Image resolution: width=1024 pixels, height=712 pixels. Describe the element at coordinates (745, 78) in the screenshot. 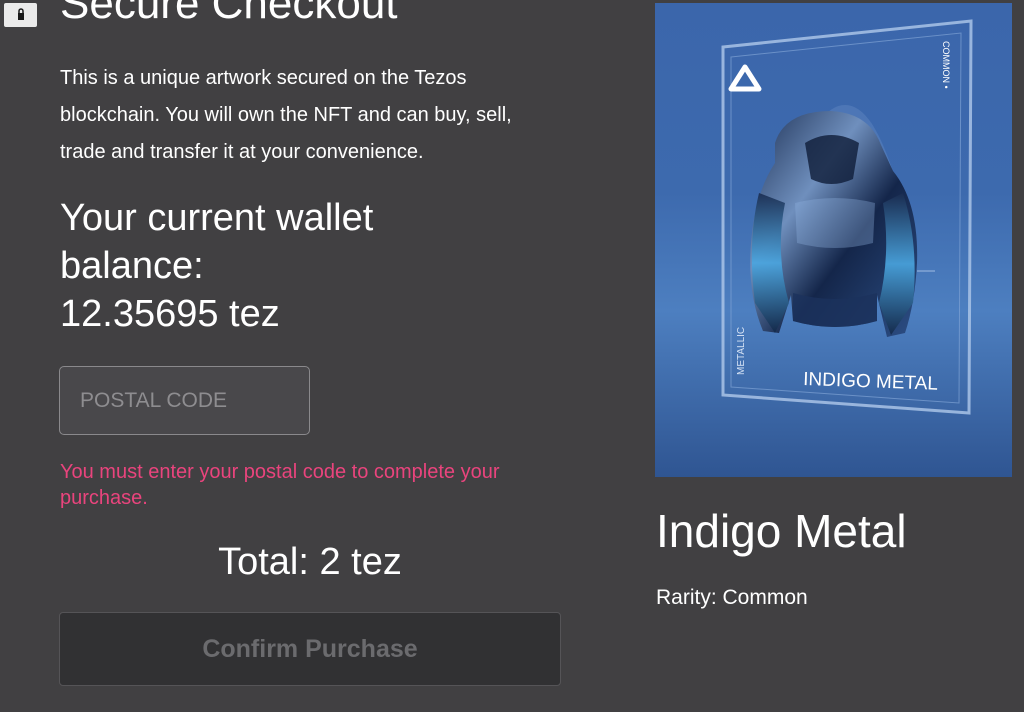

I see `delta-logo-icon` at that location.